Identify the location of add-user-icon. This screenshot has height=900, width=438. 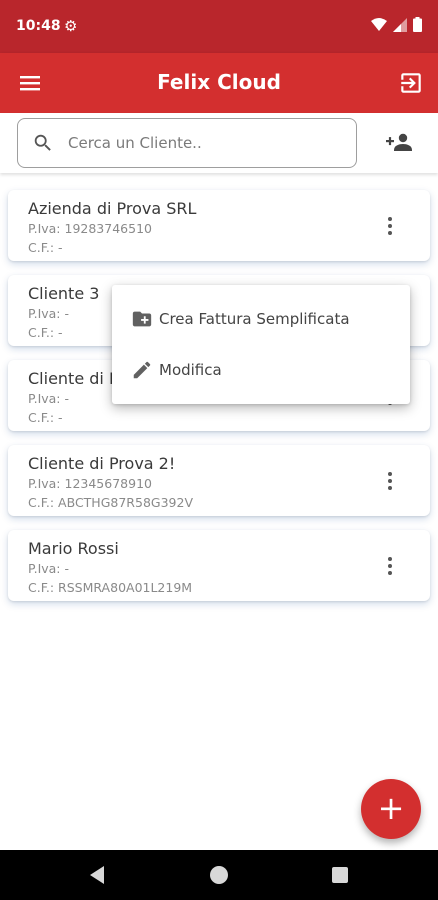
(399, 142).